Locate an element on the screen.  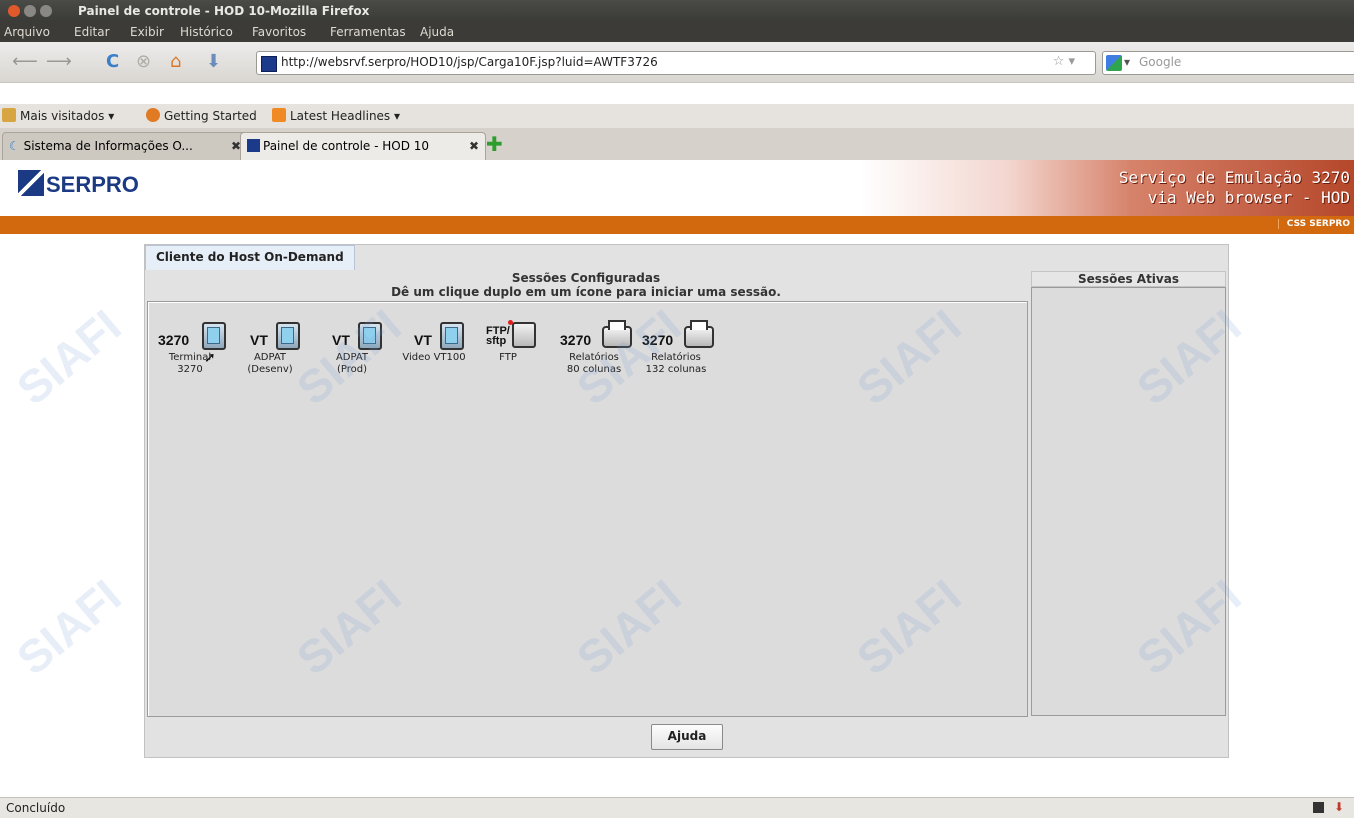
session-adpat-desenv: VT ADPAT (Desenv) is located at coordinates (270, 346).